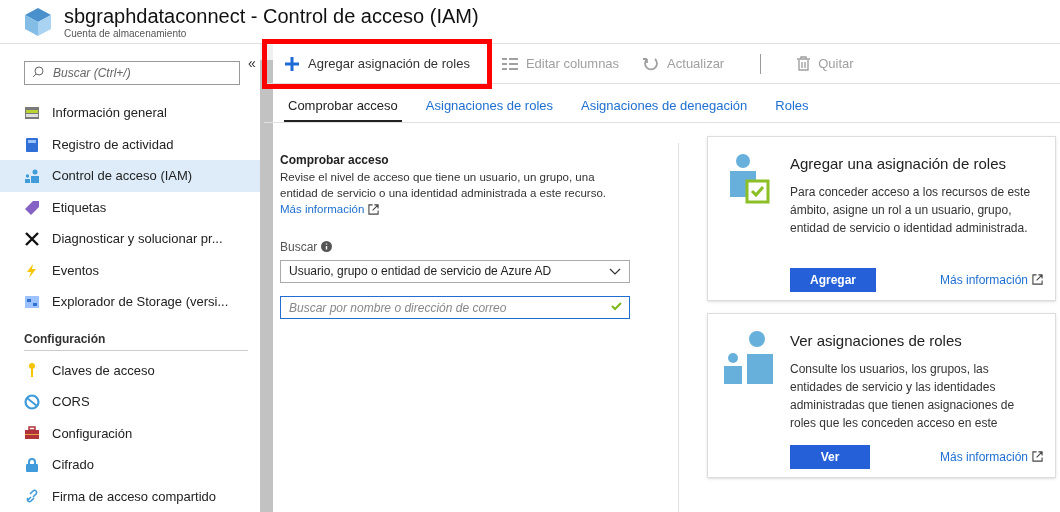  I want to click on sidebar-item: Configuración, so click(130, 433).